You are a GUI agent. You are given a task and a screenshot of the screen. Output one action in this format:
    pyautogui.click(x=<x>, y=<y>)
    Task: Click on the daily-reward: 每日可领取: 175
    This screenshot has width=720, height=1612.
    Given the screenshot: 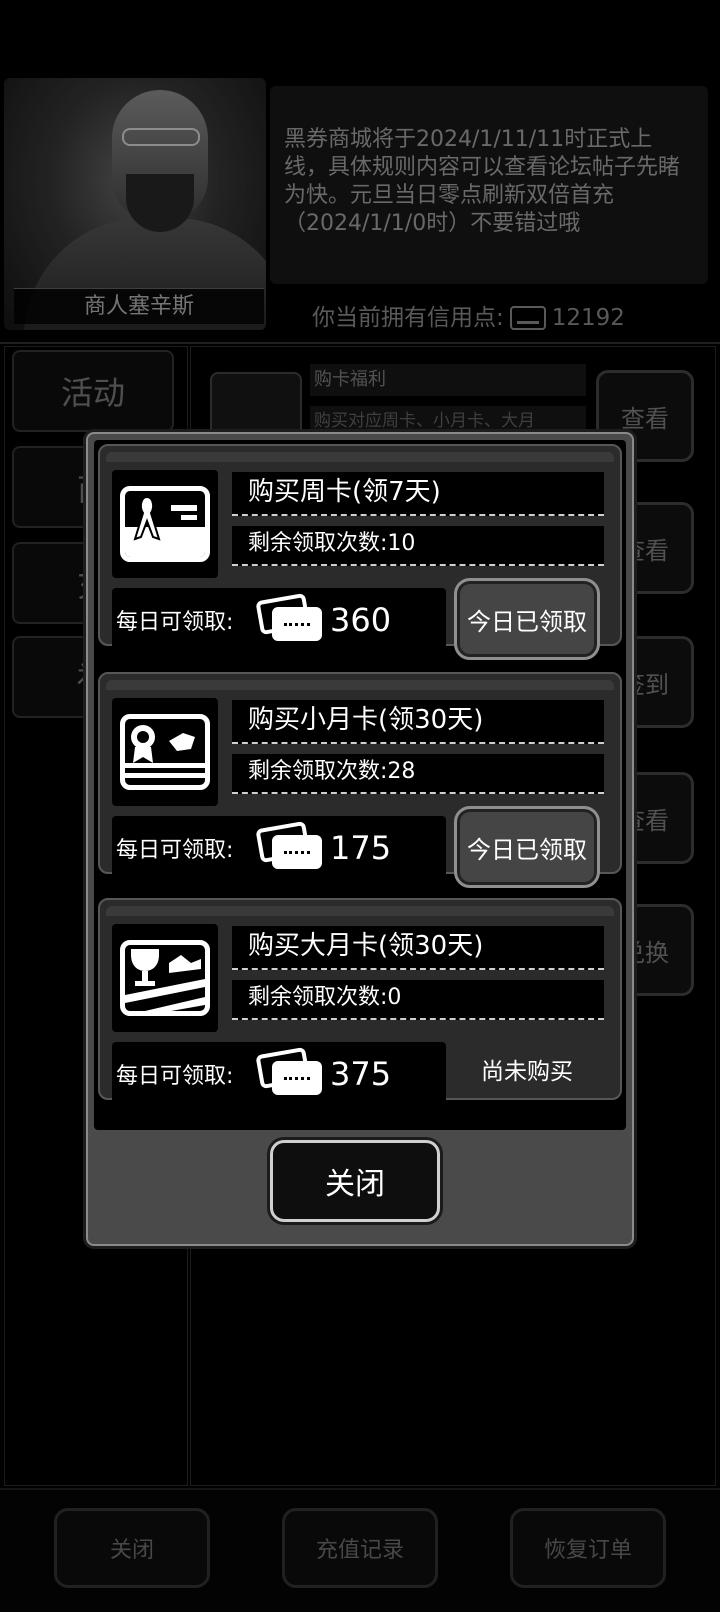 What is the action you would take?
    pyautogui.click(x=279, y=848)
    